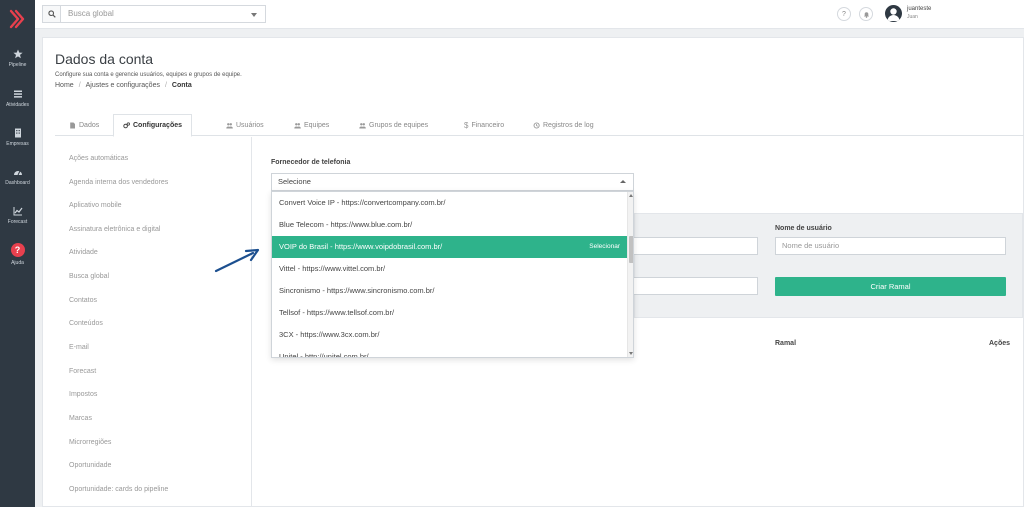 The image size is (1024, 507). Describe the element at coordinates (399, 125) in the screenshot. I see `tab-label: Grupos de equipes` at that location.